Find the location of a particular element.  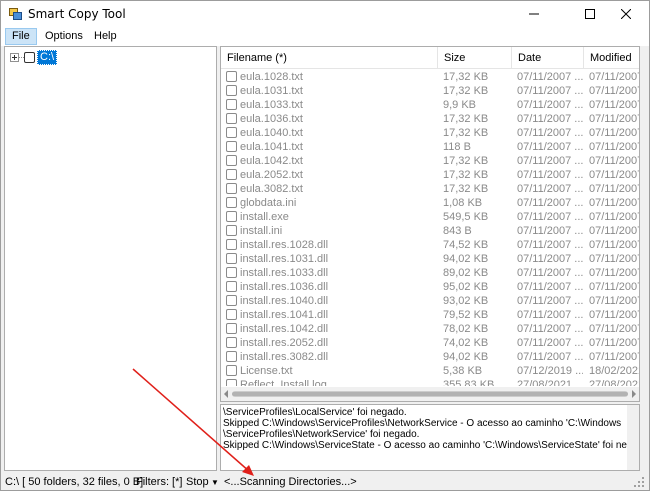

close-button is located at coordinates (626, 14).